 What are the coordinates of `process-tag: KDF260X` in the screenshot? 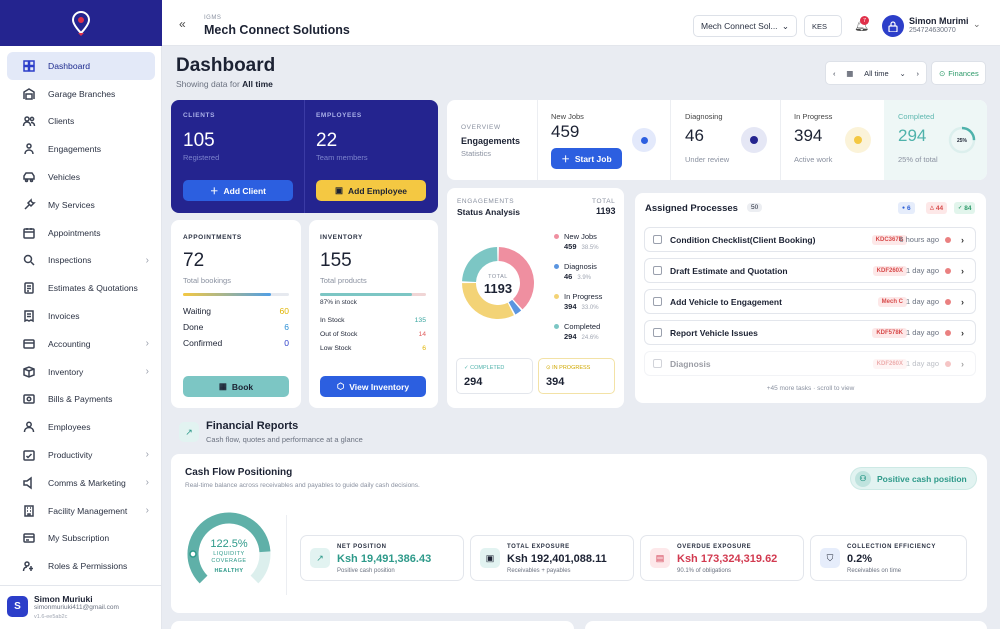 It's located at (889, 270).